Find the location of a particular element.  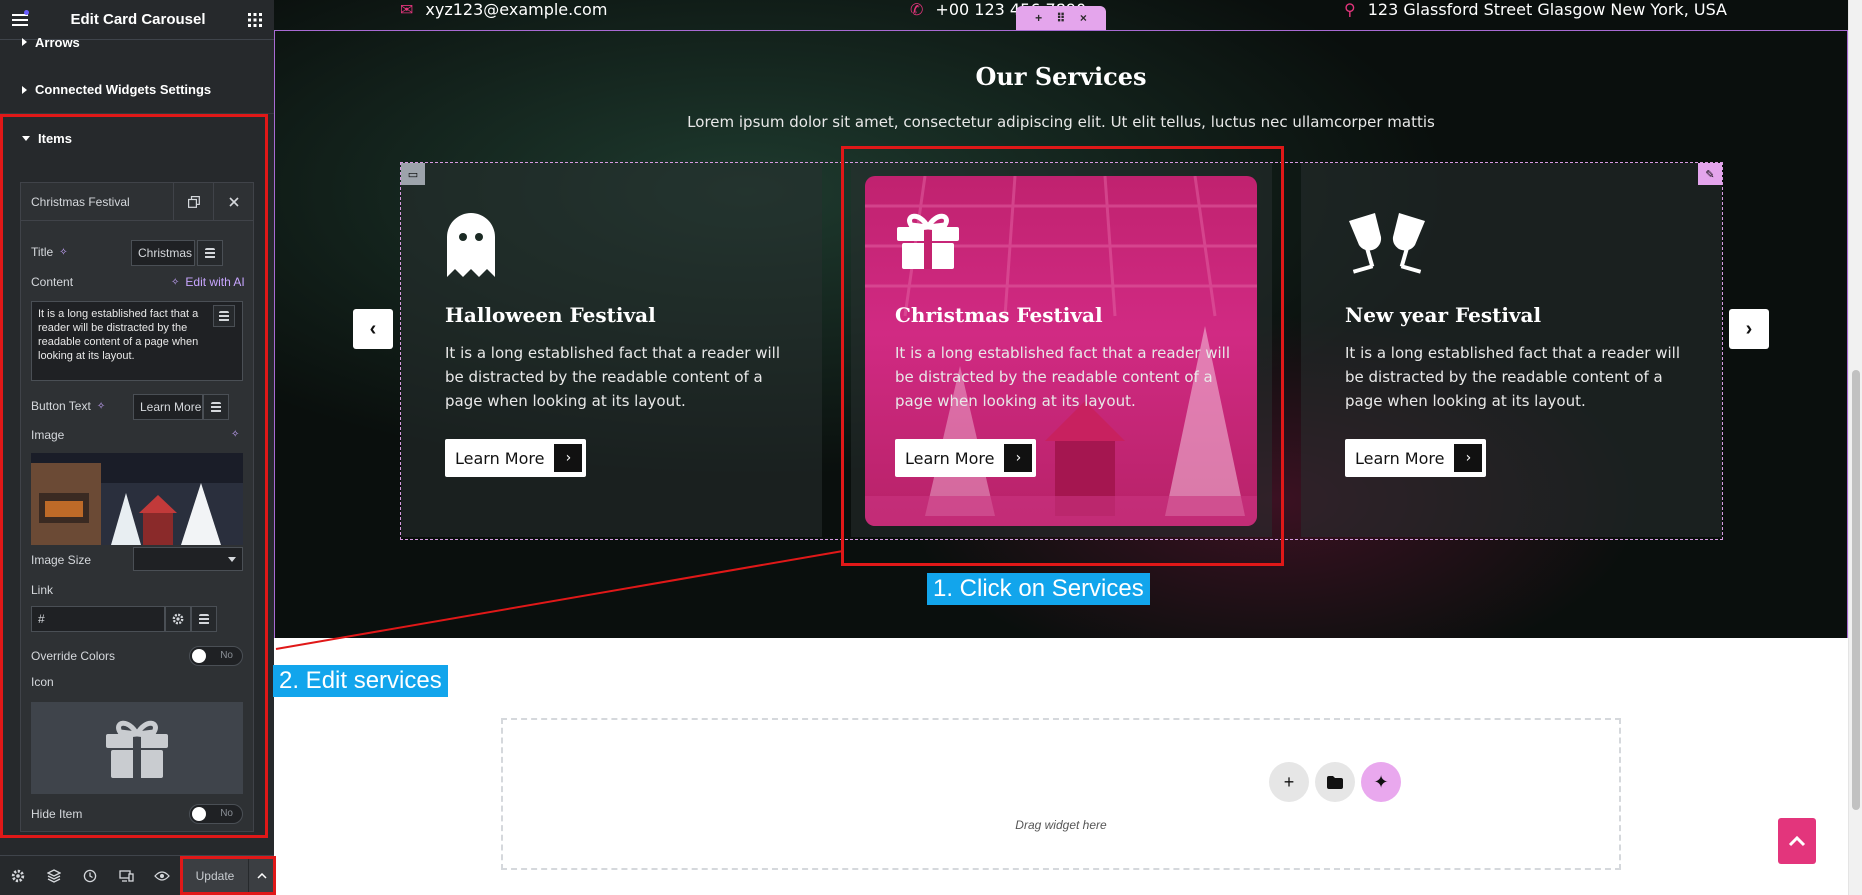

history-icon is located at coordinates (90, 875).